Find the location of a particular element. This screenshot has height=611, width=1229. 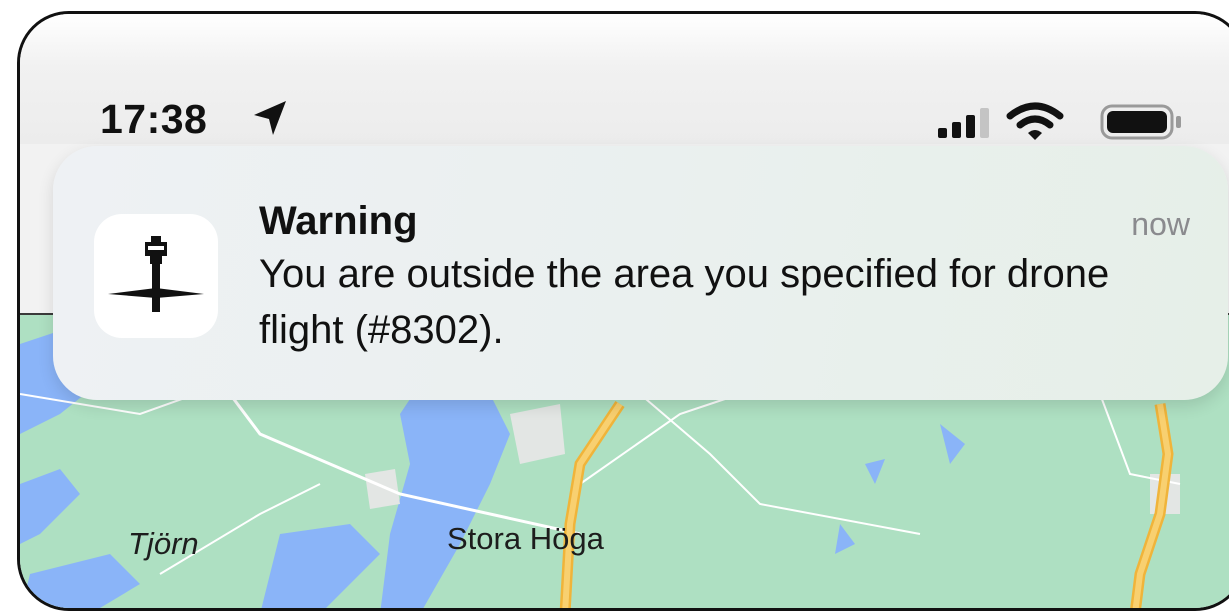

battery-icon is located at coordinates (1140, 122).